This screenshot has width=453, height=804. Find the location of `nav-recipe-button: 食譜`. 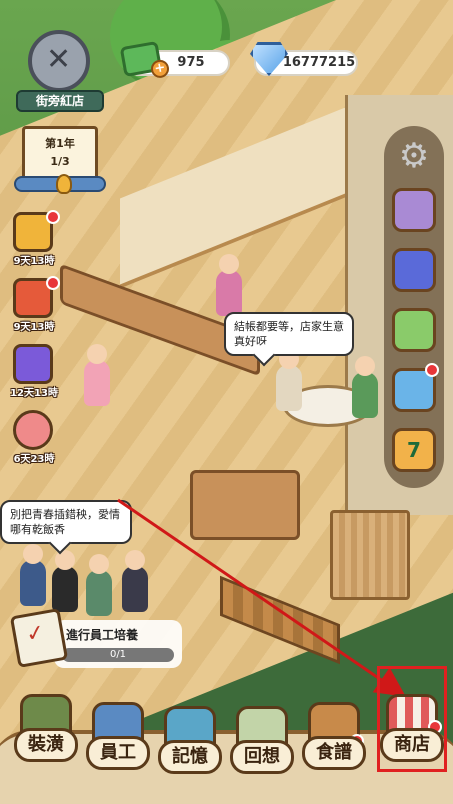

nav-recipe-button: 食譜 is located at coordinates (334, 748).